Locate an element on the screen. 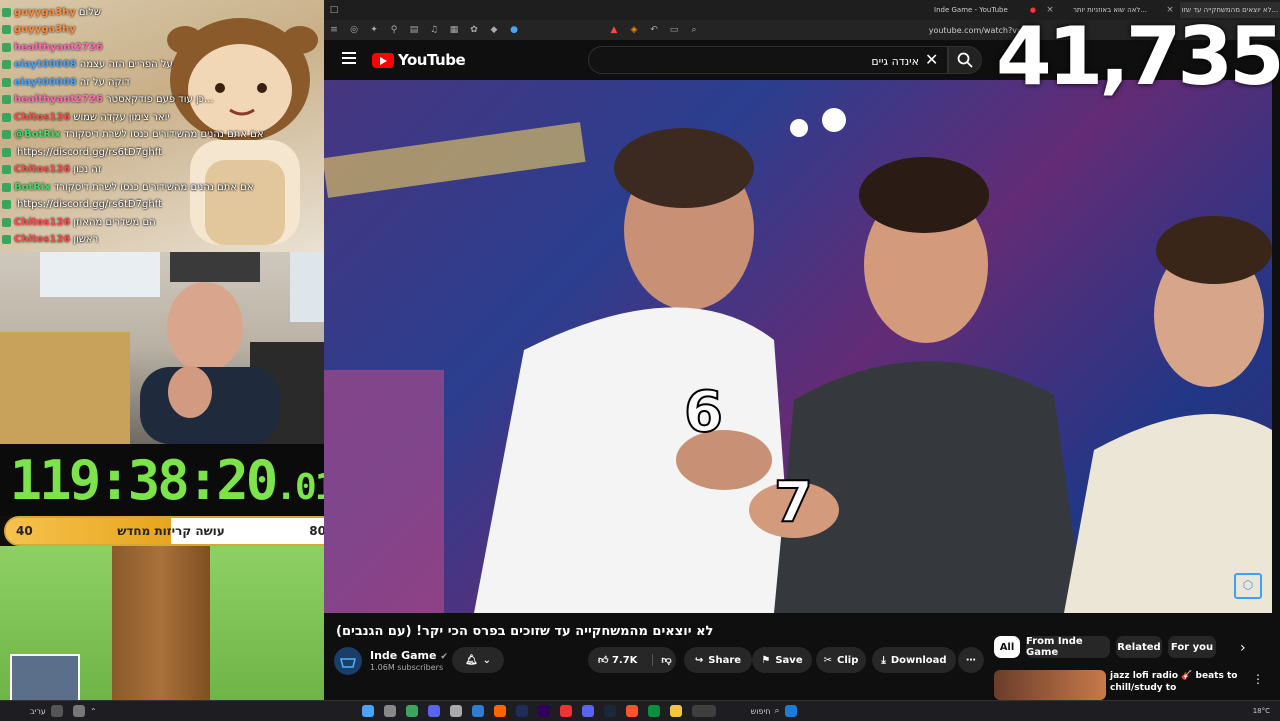 This screenshot has height=721, width=1280. chat-message: guyyga3hy שלום is located at coordinates (51, 12).